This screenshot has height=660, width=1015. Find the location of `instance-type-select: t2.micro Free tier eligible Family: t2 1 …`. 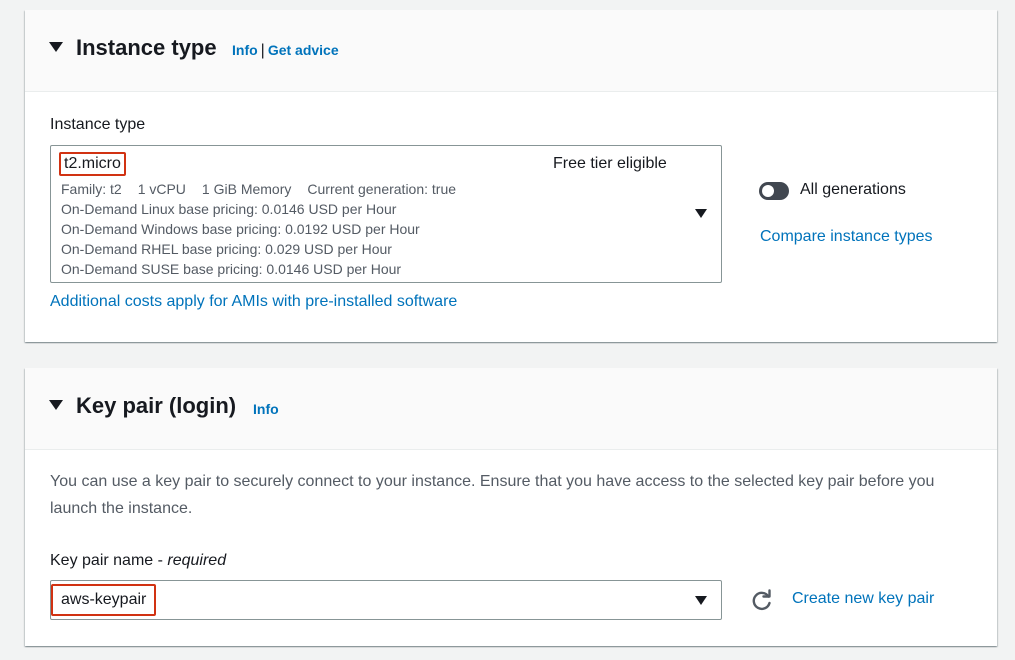

instance-type-select: t2.micro Free tier eligible Family: t2 1 … is located at coordinates (386, 214).